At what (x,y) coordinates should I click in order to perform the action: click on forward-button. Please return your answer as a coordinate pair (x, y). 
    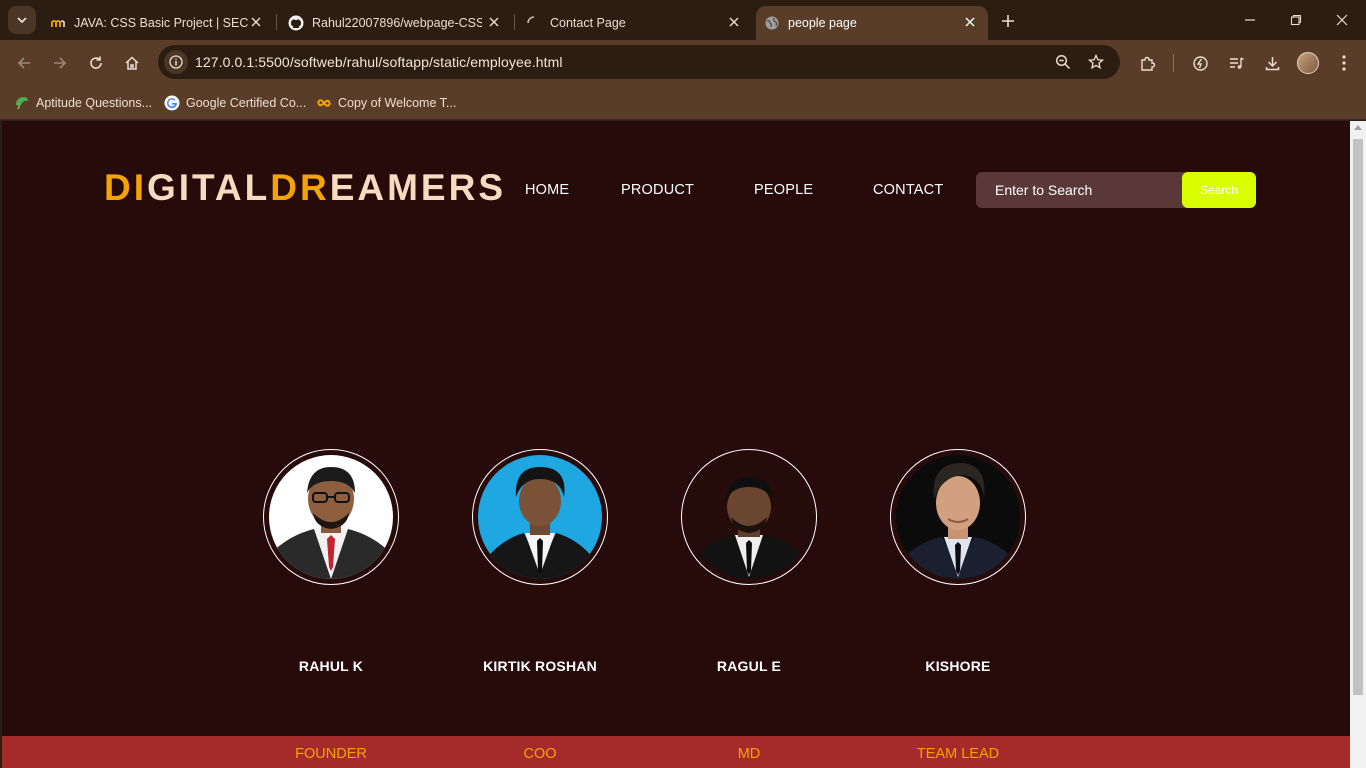
    Looking at the image, I should click on (60, 63).